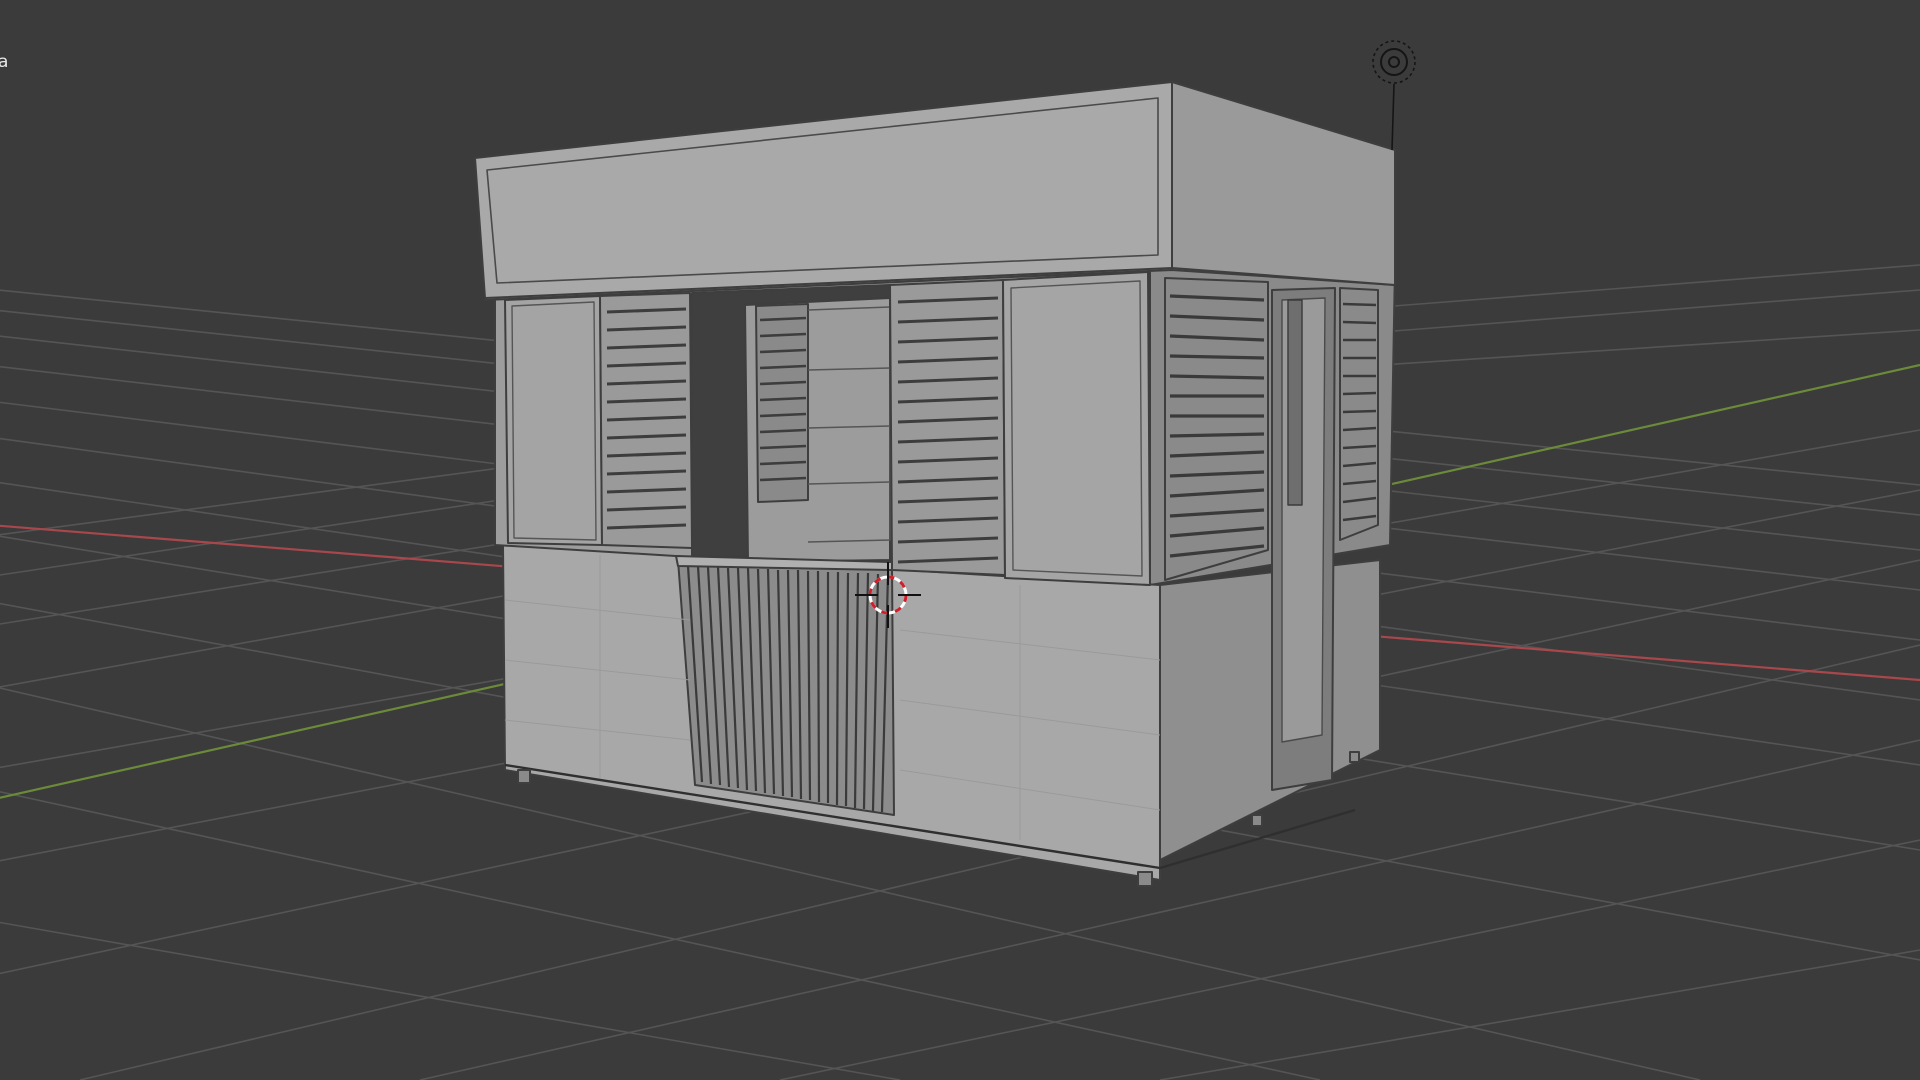 The image size is (1920, 1080). What do you see at coordinates (524, 776) in the screenshot?
I see `foot-left` at bounding box center [524, 776].